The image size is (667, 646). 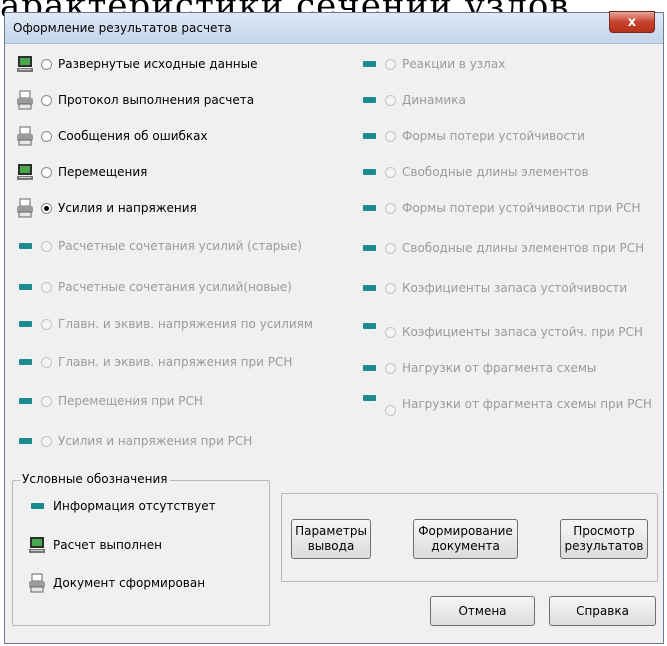 What do you see at coordinates (493, 136) in the screenshot?
I see `option-label: Формы потери устойчивости` at bounding box center [493, 136].